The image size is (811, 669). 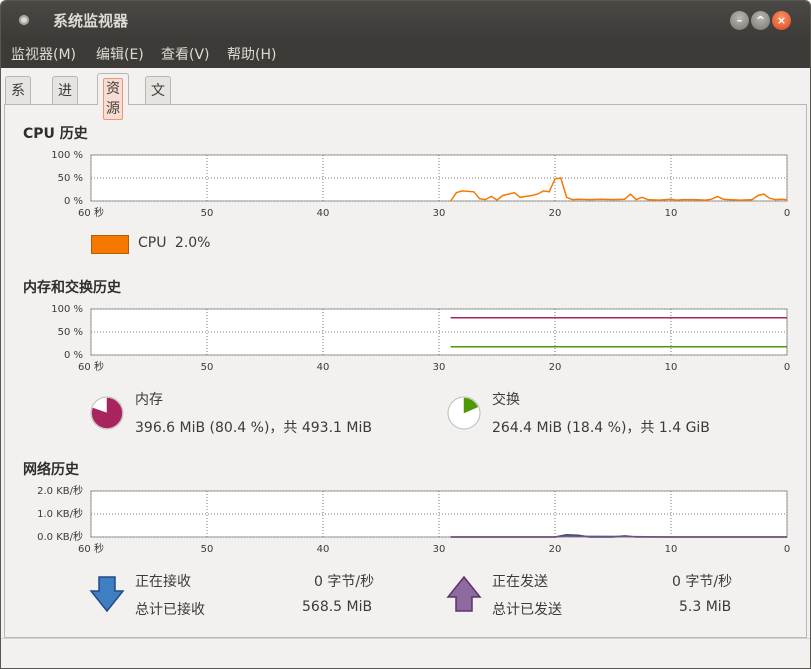 What do you see at coordinates (601, 428) in the screenshot?
I see `swap-value: 264.4 MiB (18.4 %)，共 1.4 GiB` at bounding box center [601, 428].